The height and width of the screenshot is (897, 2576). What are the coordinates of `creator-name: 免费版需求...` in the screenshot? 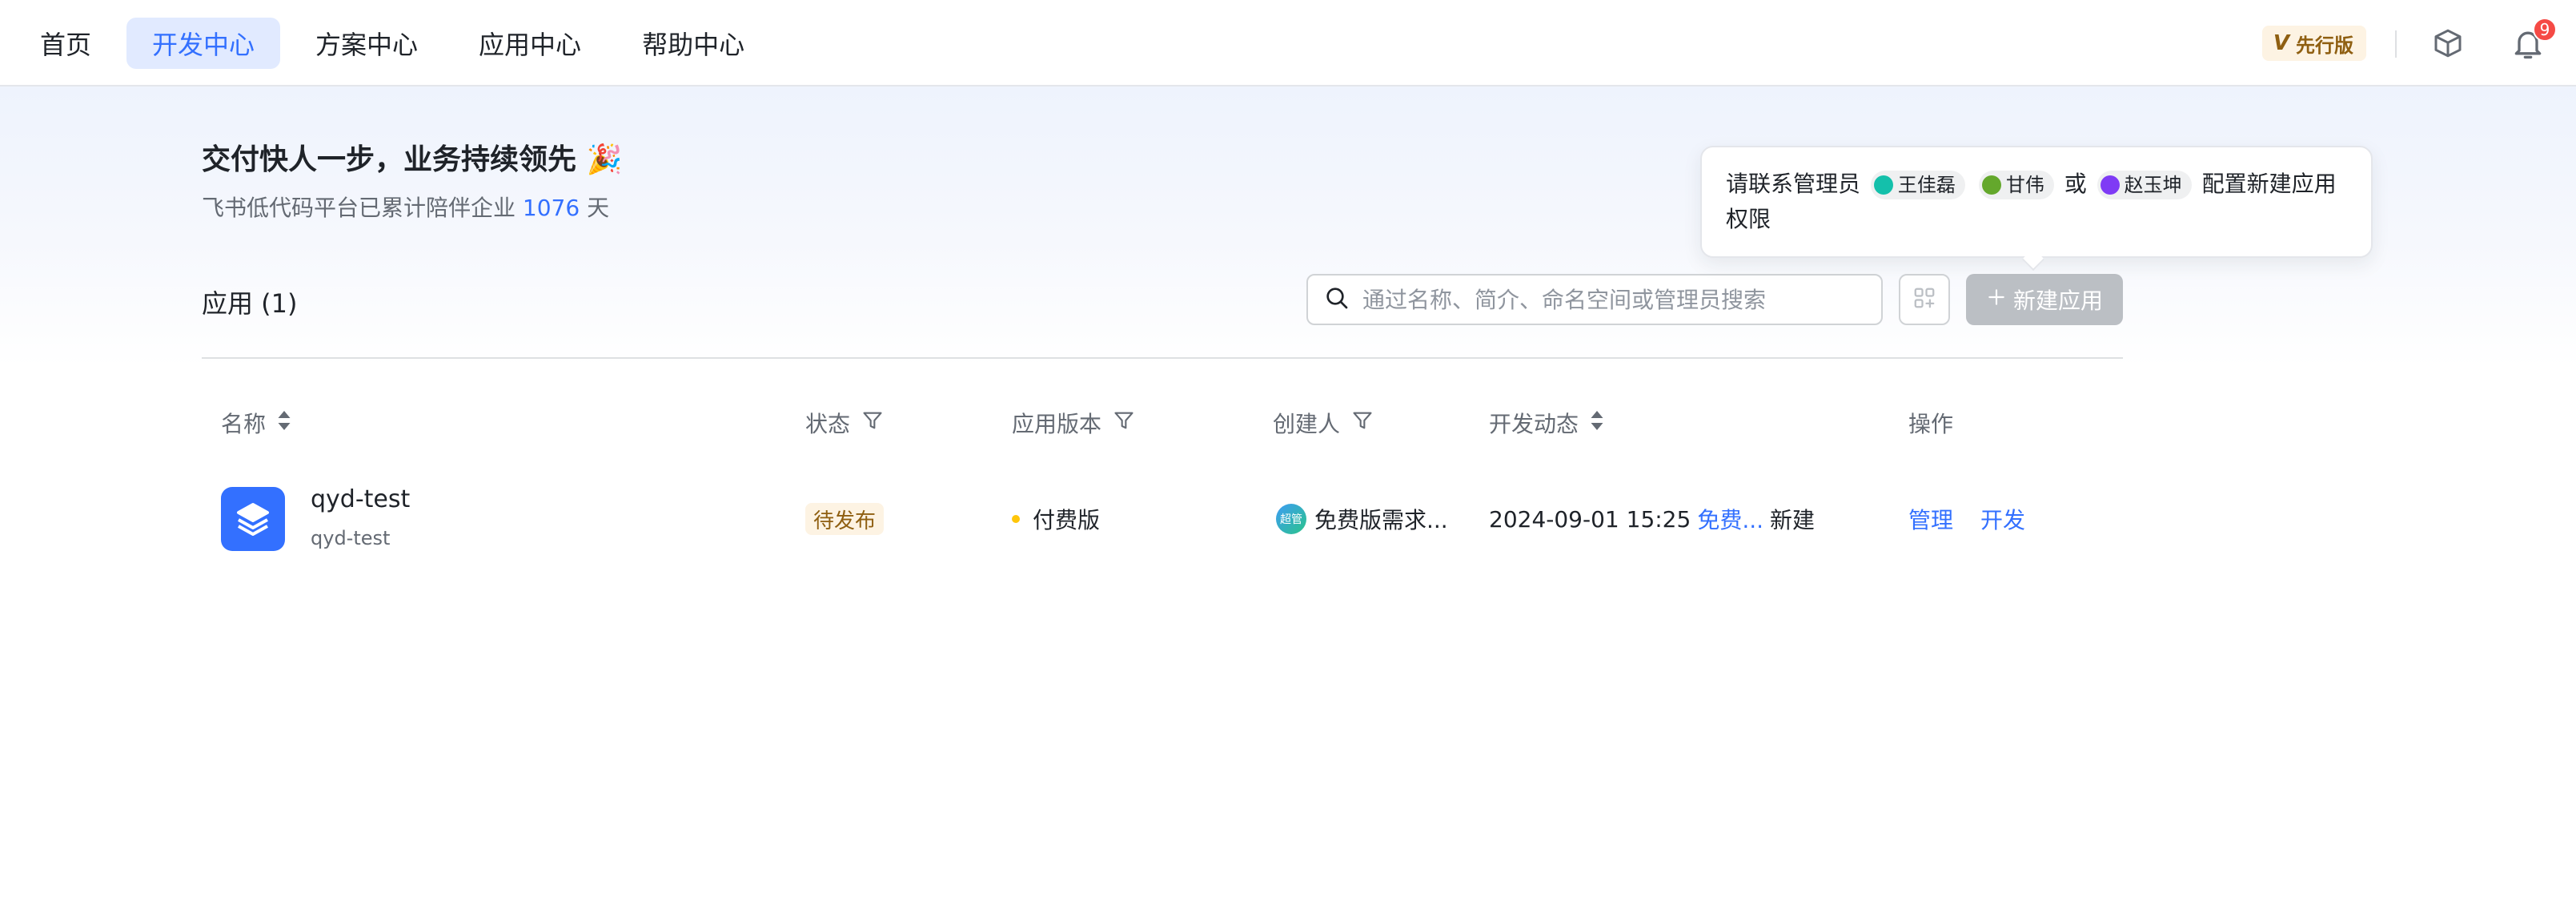 It's located at (1381, 520).